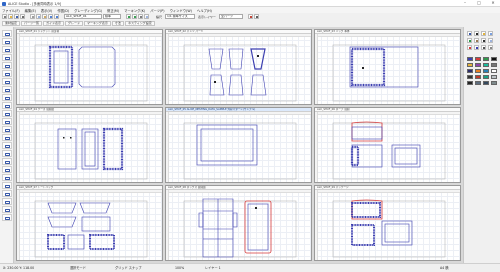 The width and height of the screenshot is (500, 272). Describe the element at coordinates (7, 177) in the screenshot. I see `fold-tool-icon` at that location.